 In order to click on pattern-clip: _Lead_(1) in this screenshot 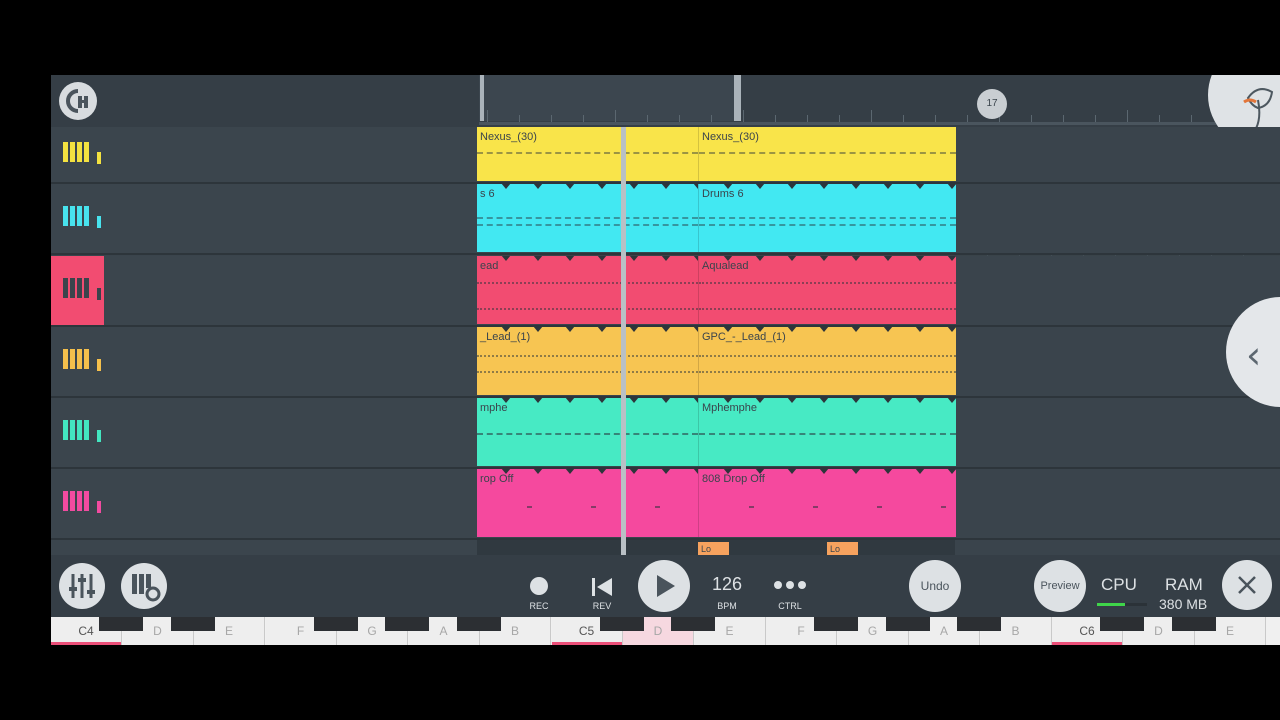, I will do `click(587, 361)`.